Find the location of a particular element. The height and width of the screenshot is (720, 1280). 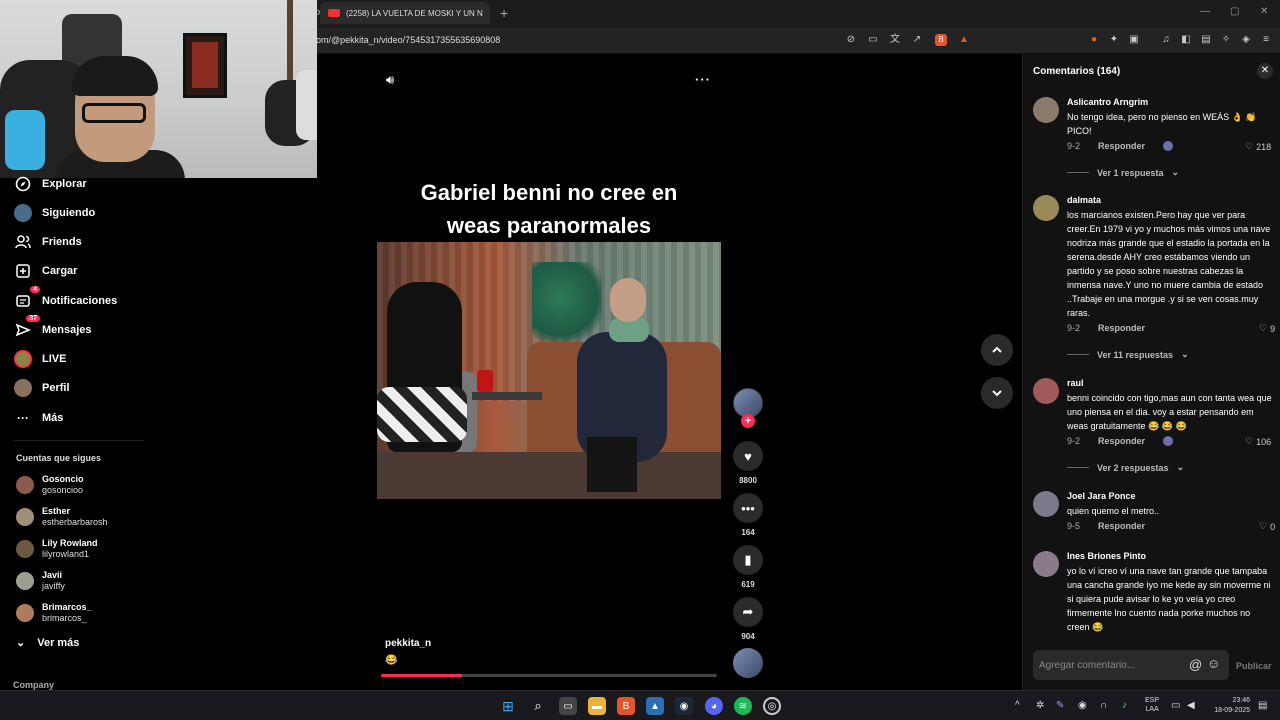

following-account: Gosoncio gosoncioo is located at coordinates (50, 485).